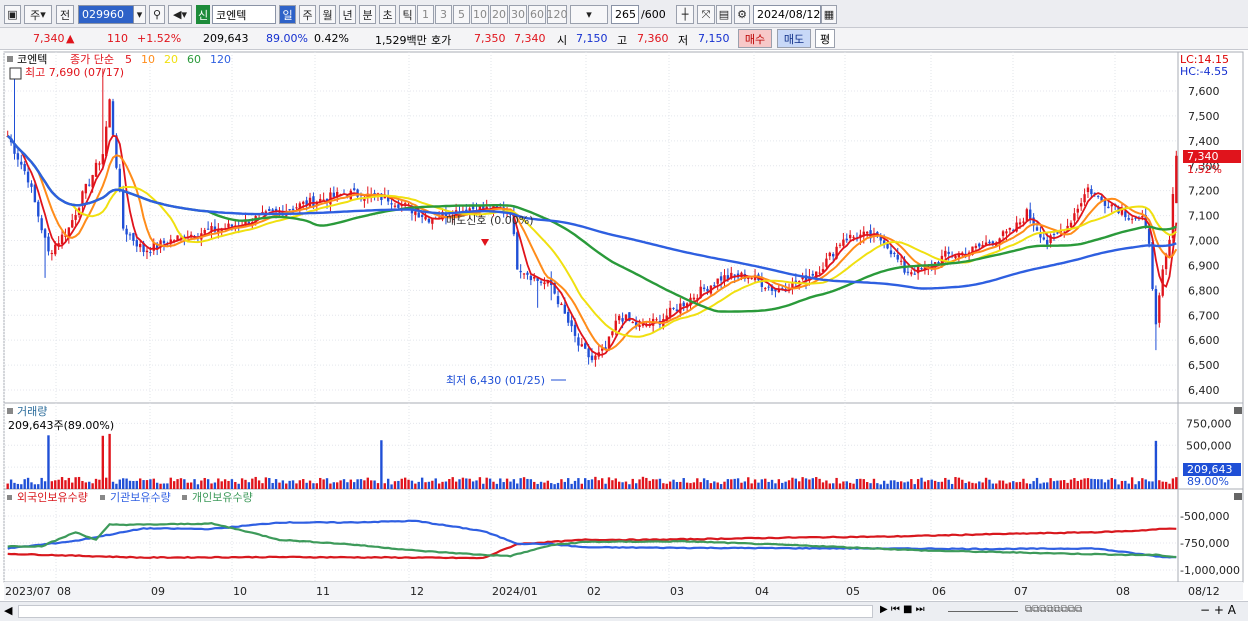  I want to click on code-dropdown-icon: ▾, so click(140, 14).